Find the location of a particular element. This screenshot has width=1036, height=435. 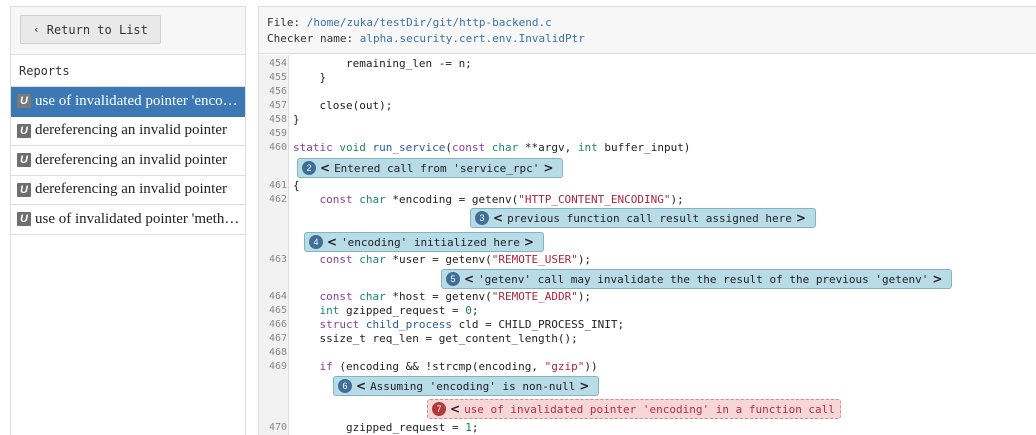

step-number-badge: 2 is located at coordinates (309, 168).